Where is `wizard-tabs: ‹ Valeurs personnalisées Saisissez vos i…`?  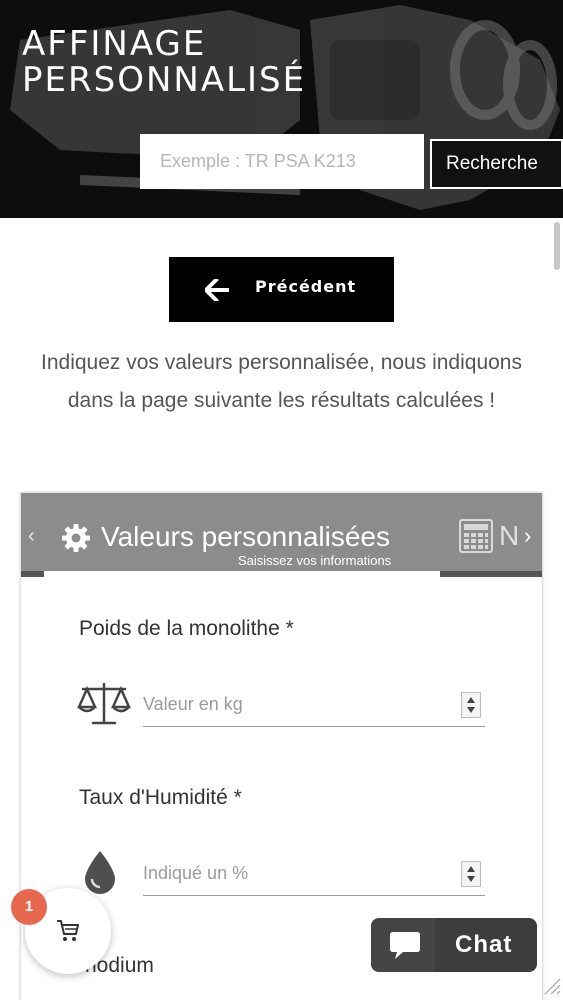 wizard-tabs: ‹ Valeurs personnalisées Saisissez vos i… is located at coordinates (281, 535).